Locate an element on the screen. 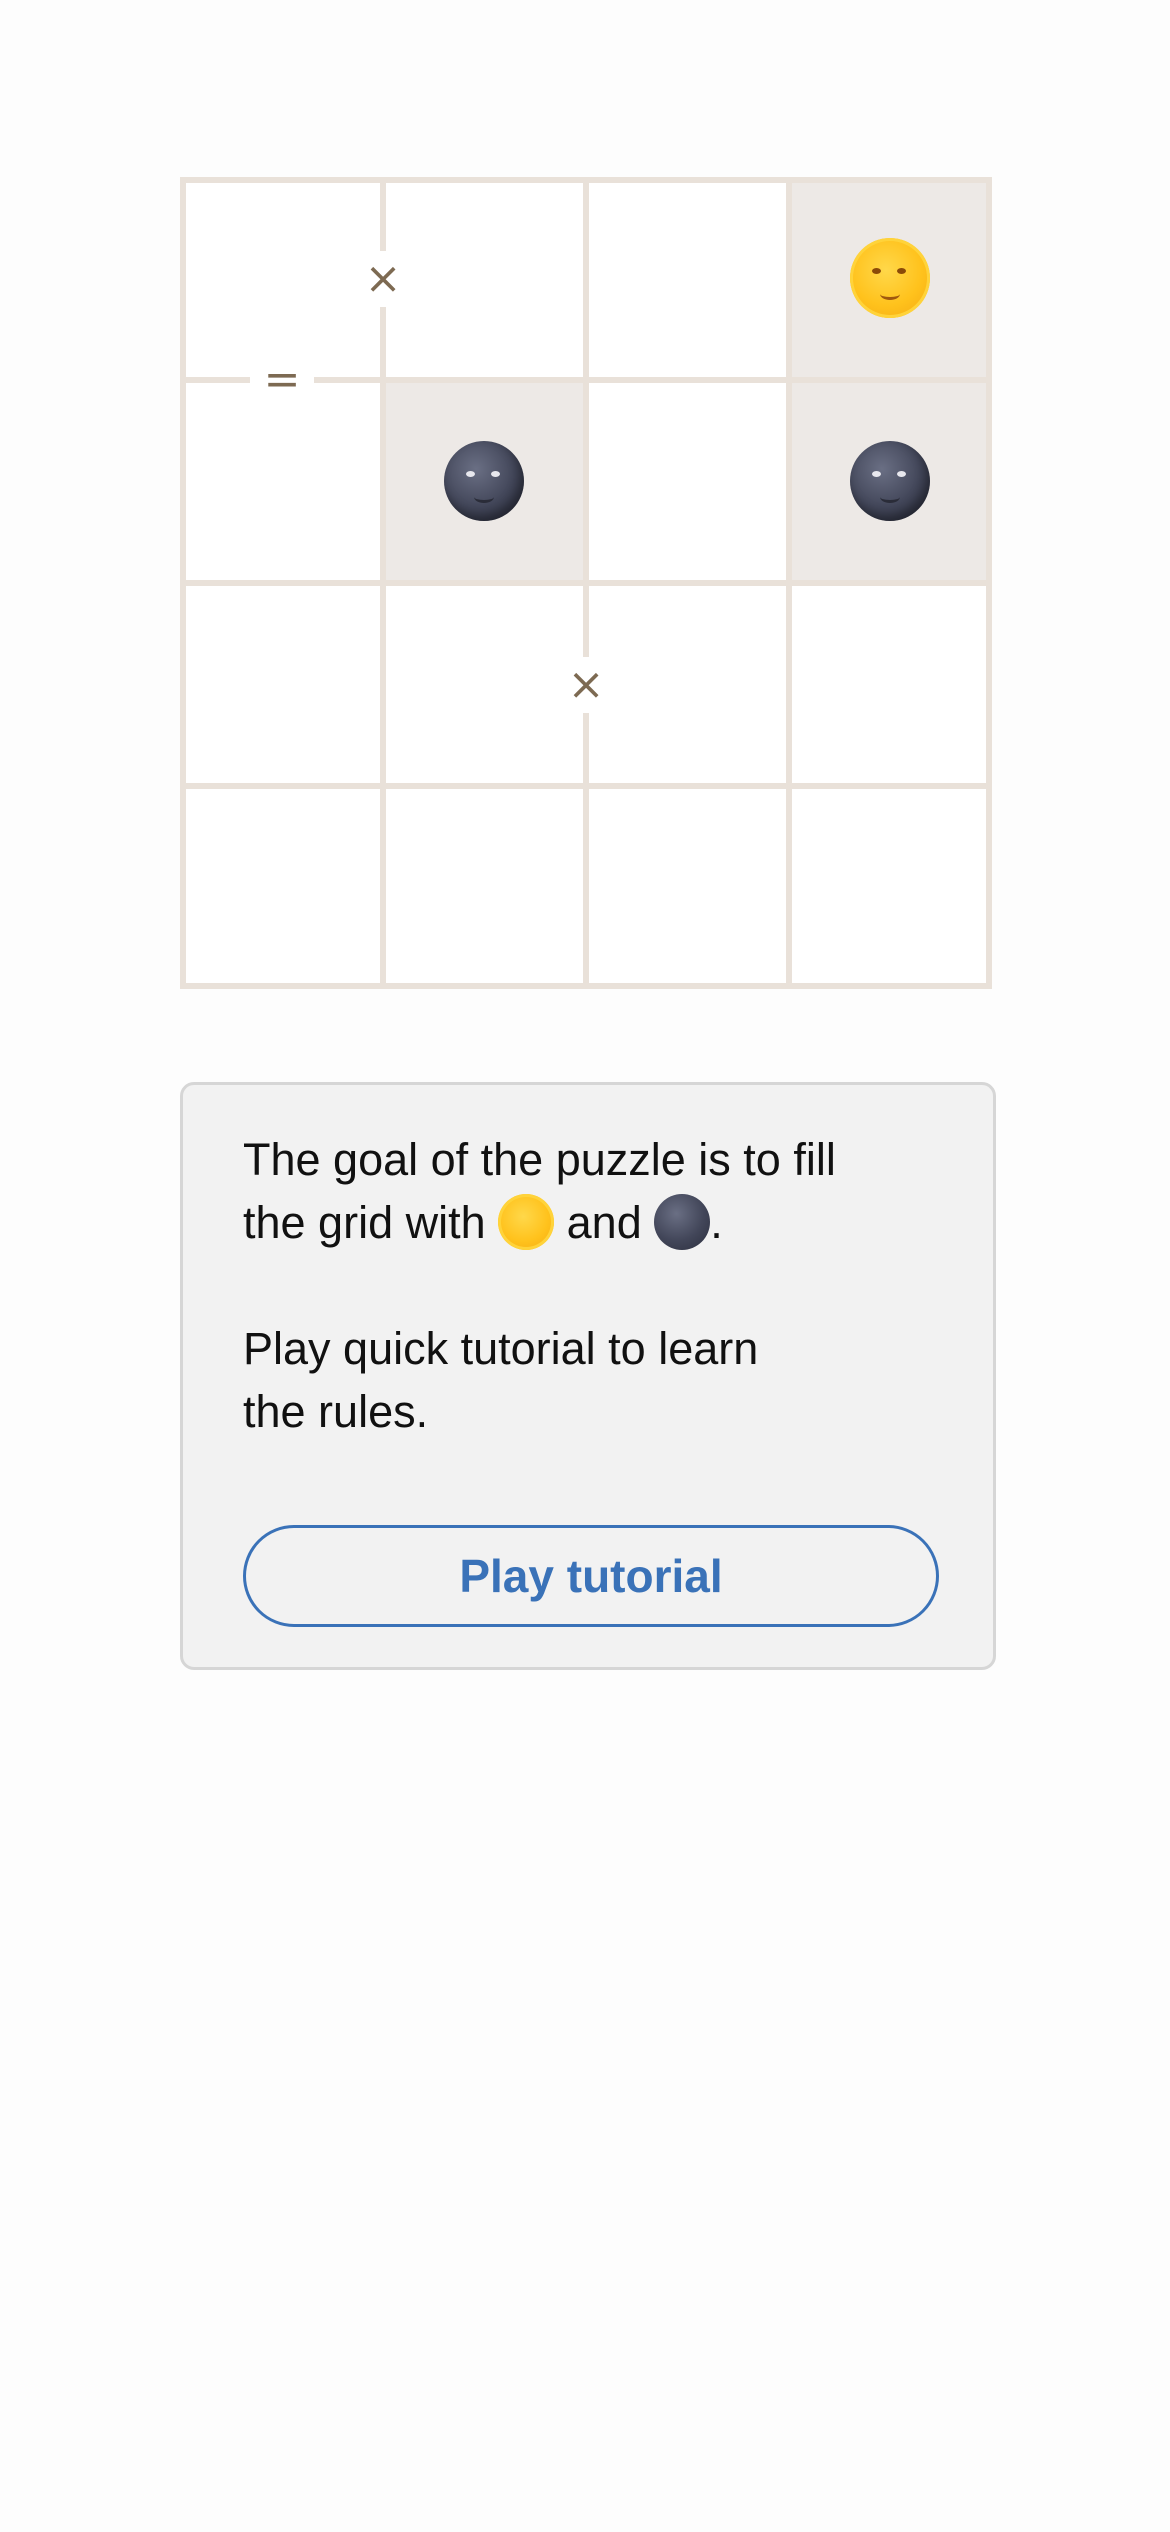 The height and width of the screenshot is (2532, 1170). goal-text-and: and is located at coordinates (604, 1222).